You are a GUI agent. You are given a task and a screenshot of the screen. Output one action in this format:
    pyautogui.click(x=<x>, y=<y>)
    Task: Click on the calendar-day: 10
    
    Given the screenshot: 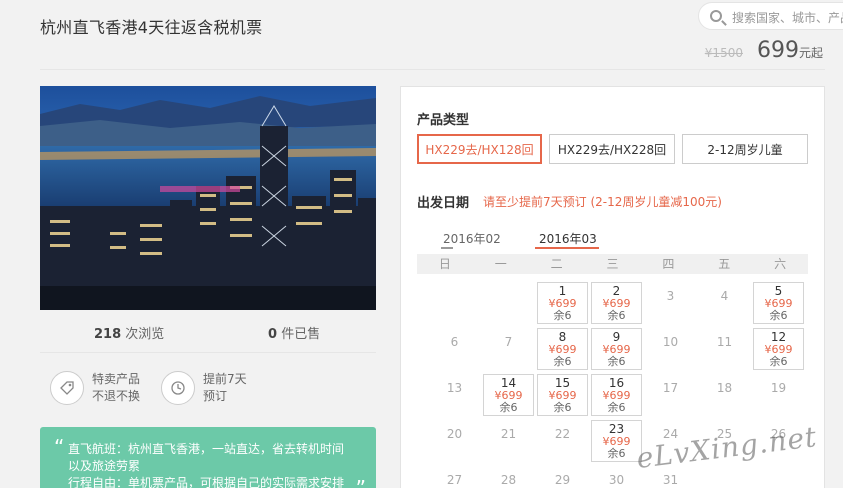 What is the action you would take?
    pyautogui.click(x=670, y=349)
    